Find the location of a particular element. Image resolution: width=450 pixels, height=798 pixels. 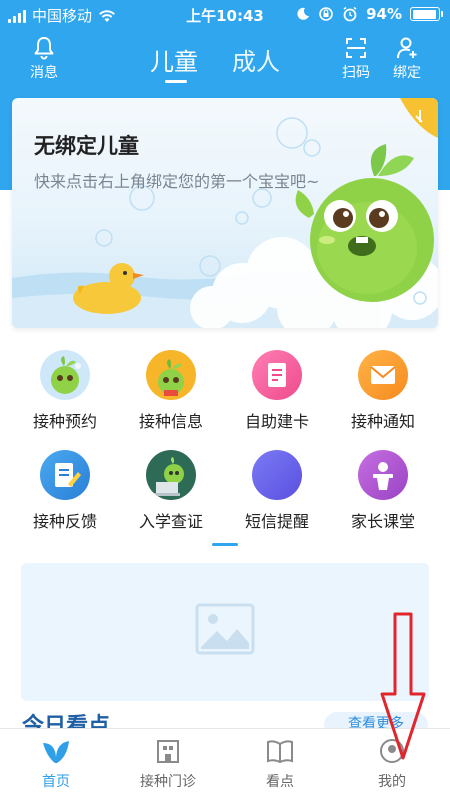

red-annotation-arrow is located at coordinates (403, 686).